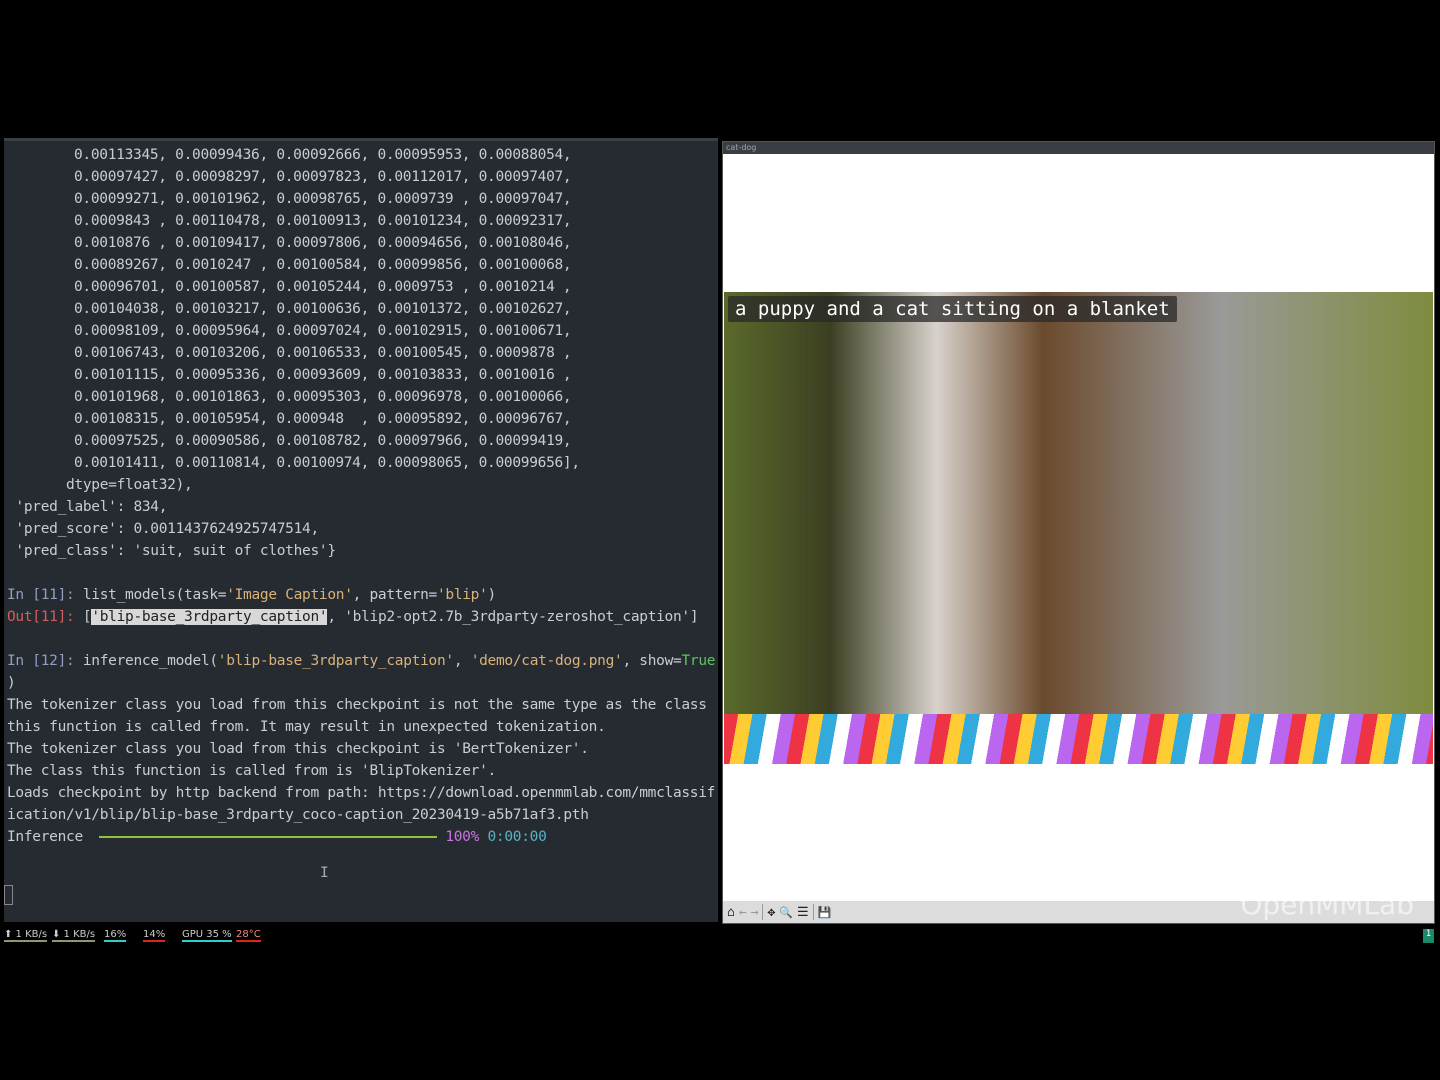 Image resolution: width=1440 pixels, height=1080 pixels. Describe the element at coordinates (49, 837) in the screenshot. I see `progress-label: Inference` at that location.